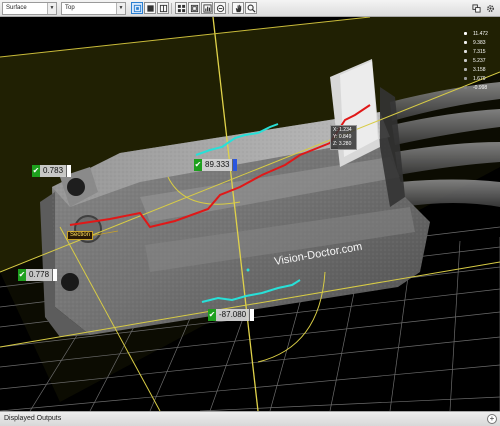 This screenshot has width=500, height=426. I want to click on measurement-label: ✔ 0.778, so click(38, 275).